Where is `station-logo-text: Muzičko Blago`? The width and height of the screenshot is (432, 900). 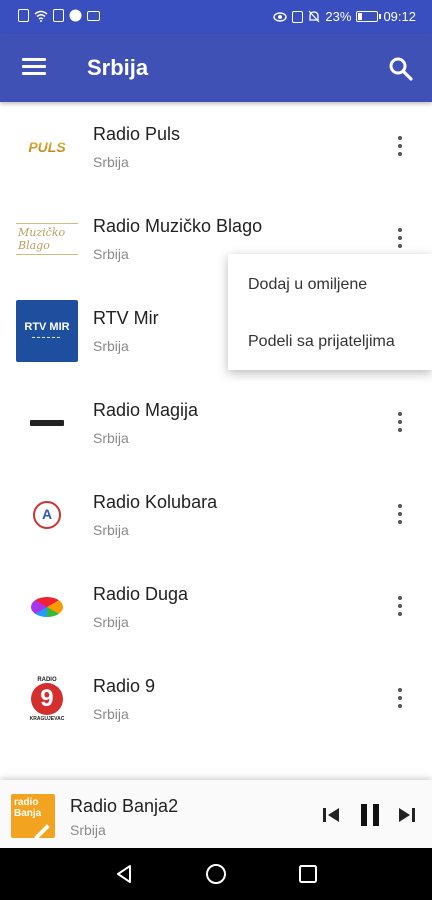 station-logo-text: Muzičko Blago is located at coordinates (47, 239).